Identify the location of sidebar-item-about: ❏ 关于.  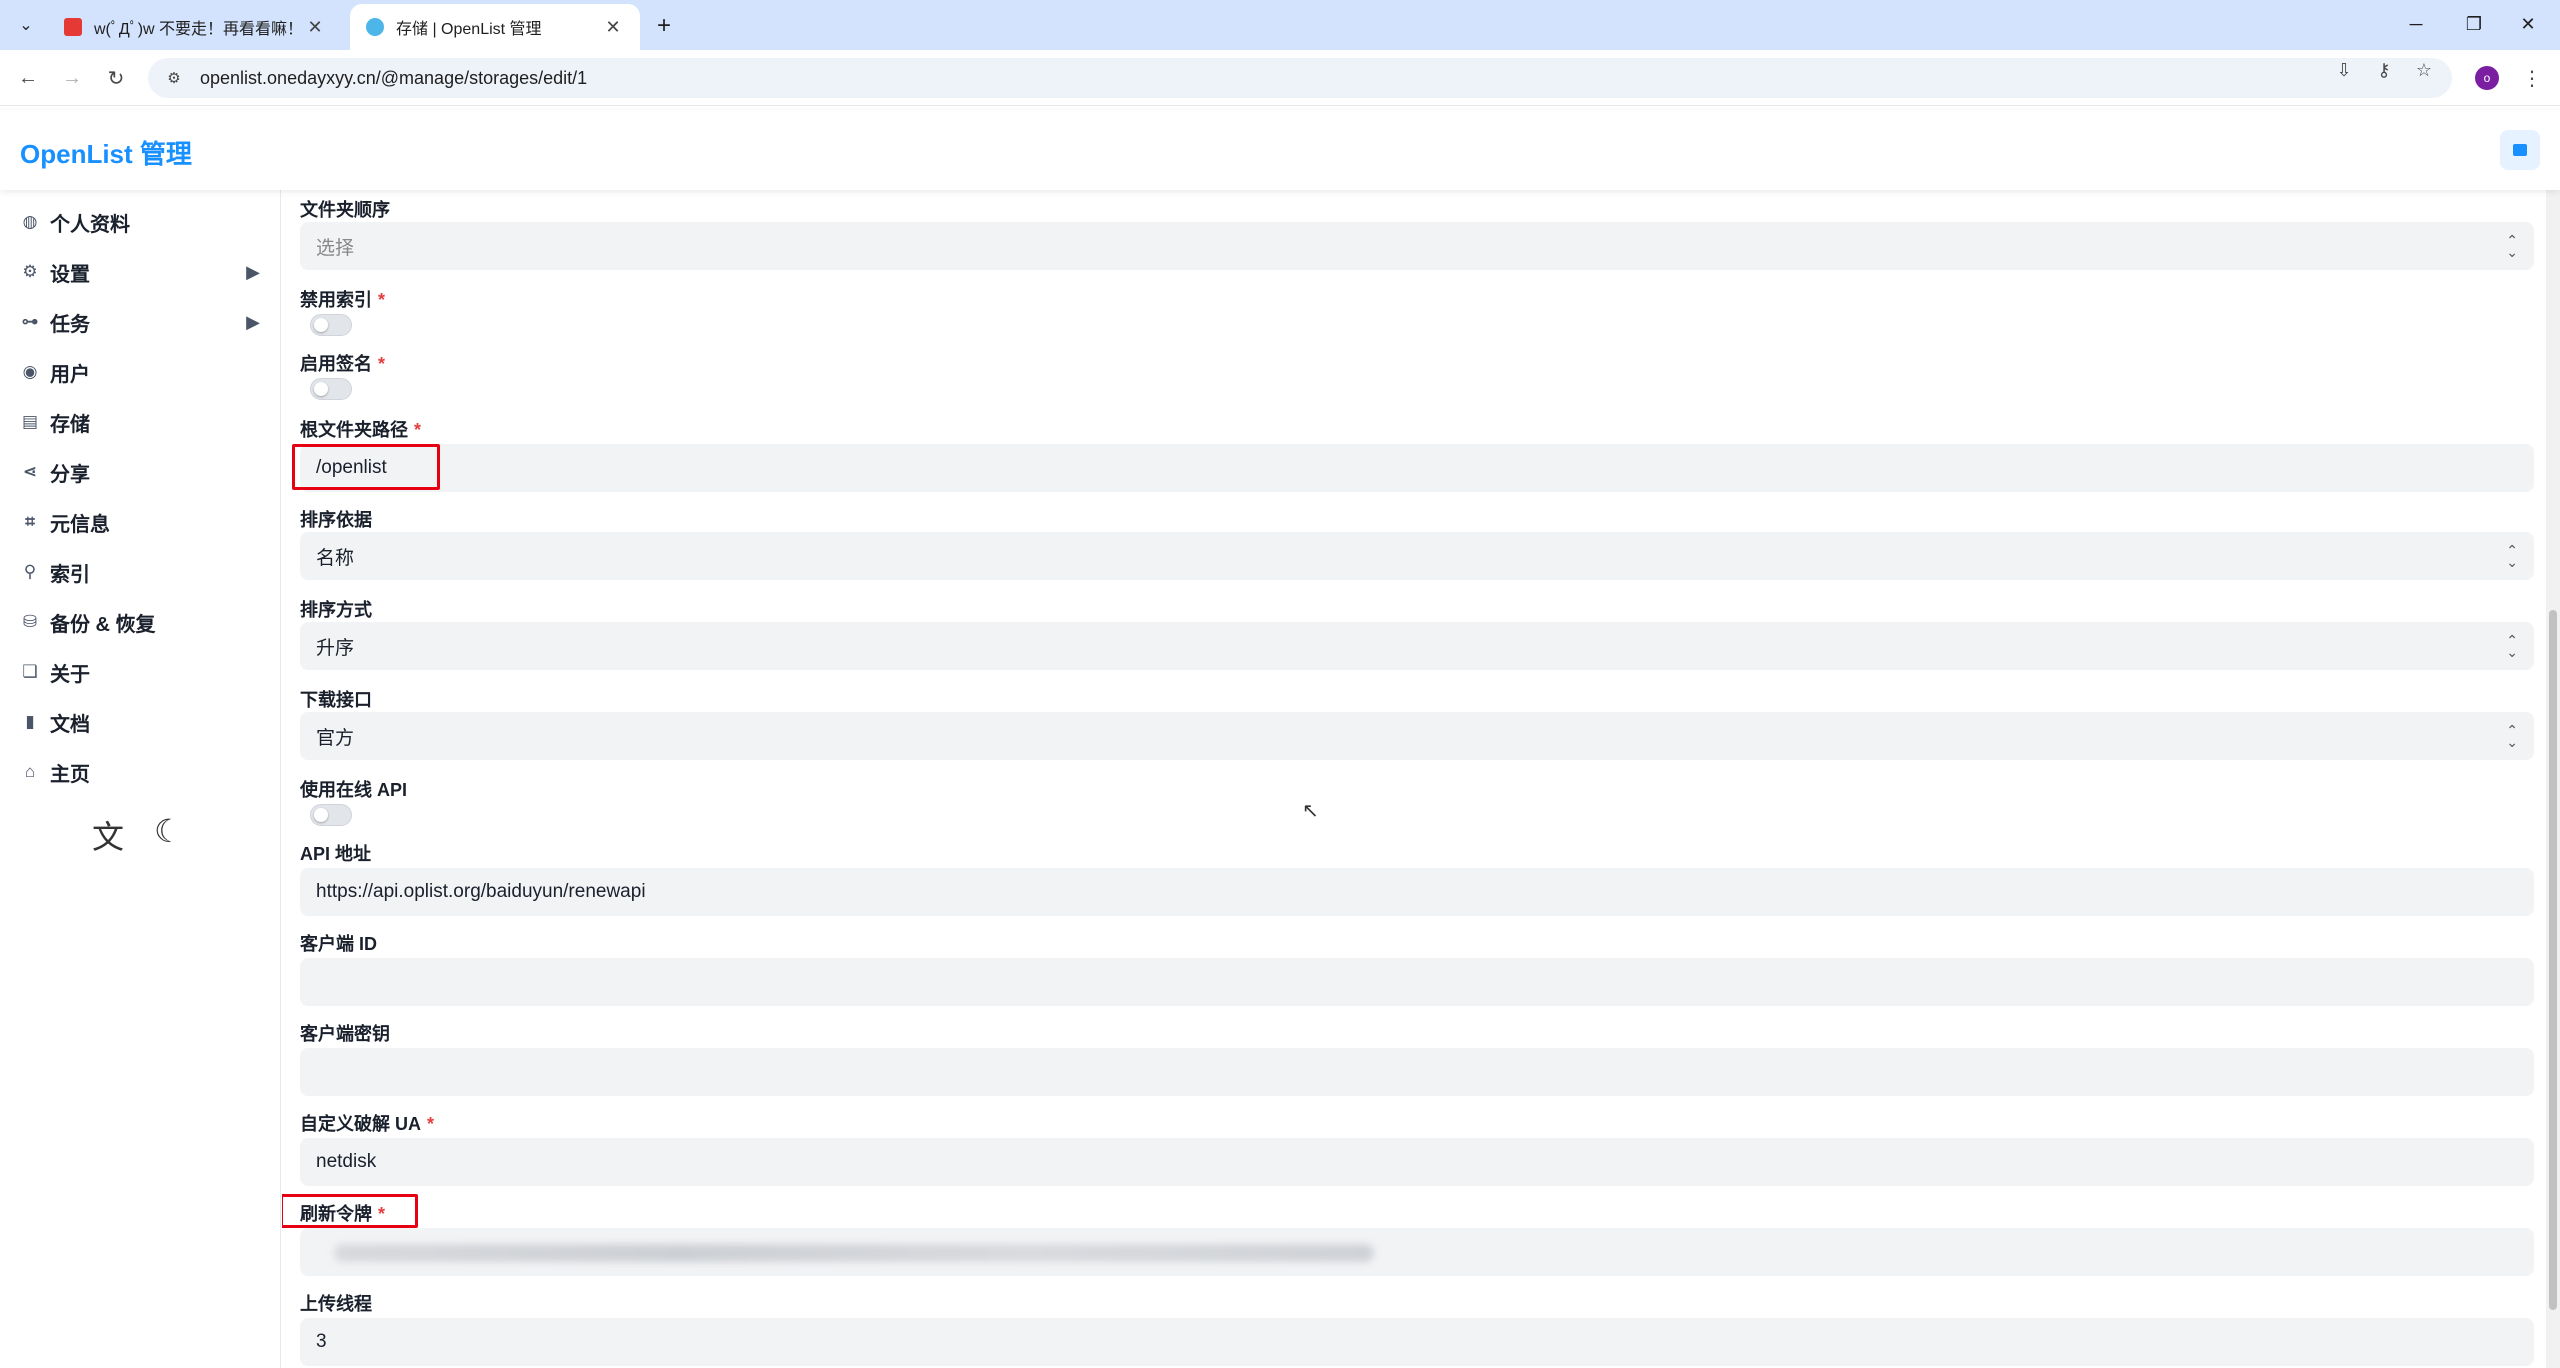
(140, 672).